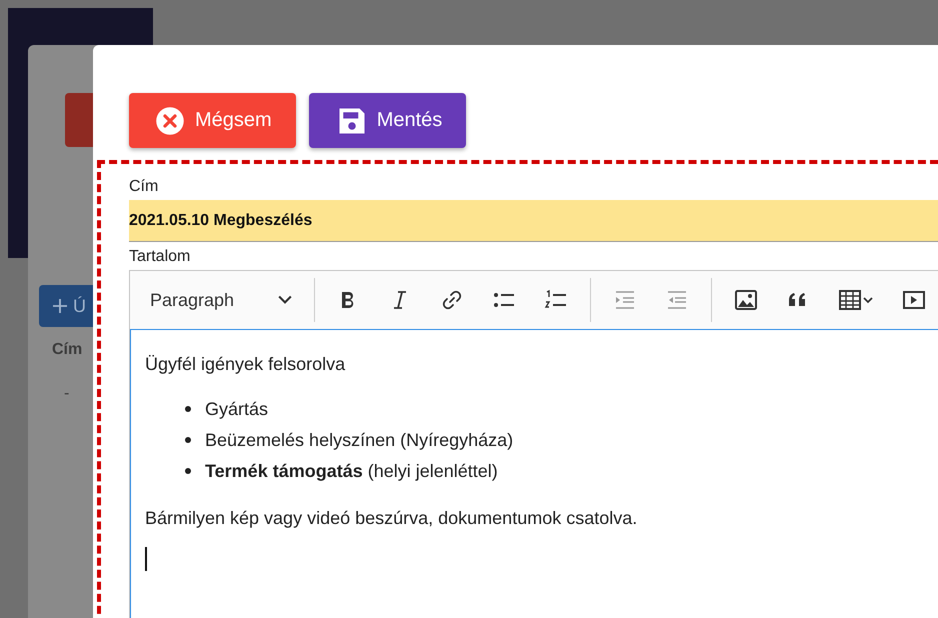 The image size is (938, 618). I want to click on save-icon, so click(351, 121).